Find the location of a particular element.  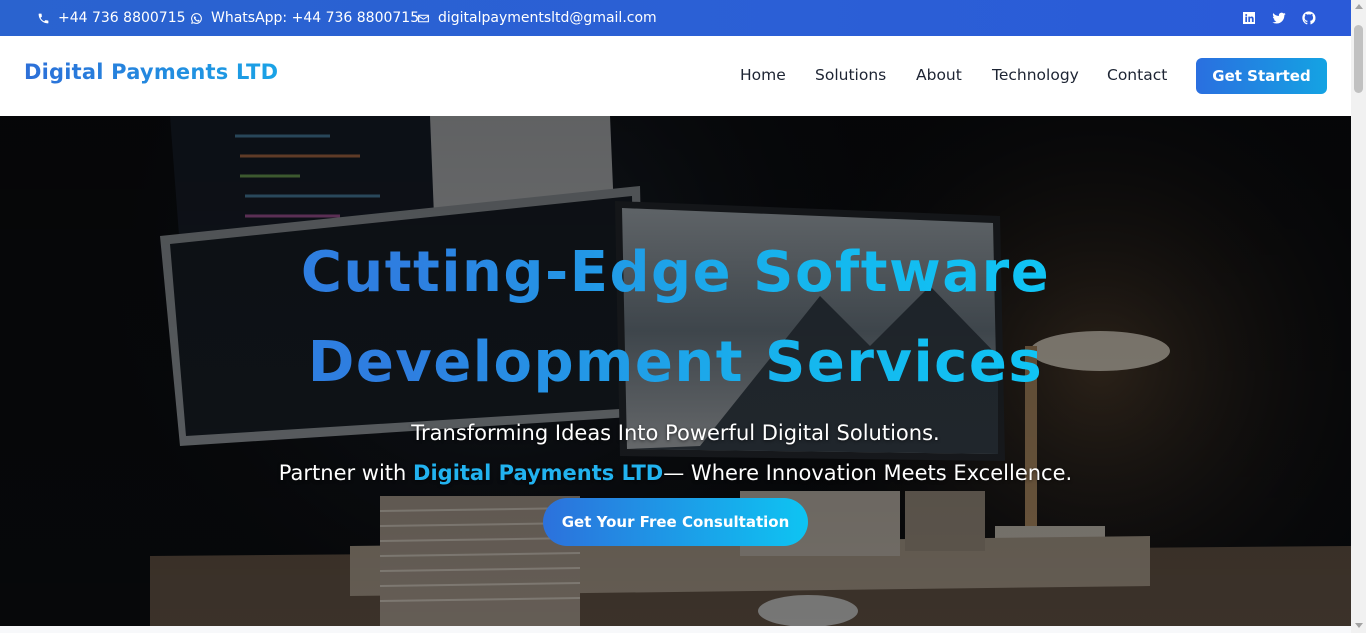

nav-link-technology: Technology is located at coordinates (1035, 75).